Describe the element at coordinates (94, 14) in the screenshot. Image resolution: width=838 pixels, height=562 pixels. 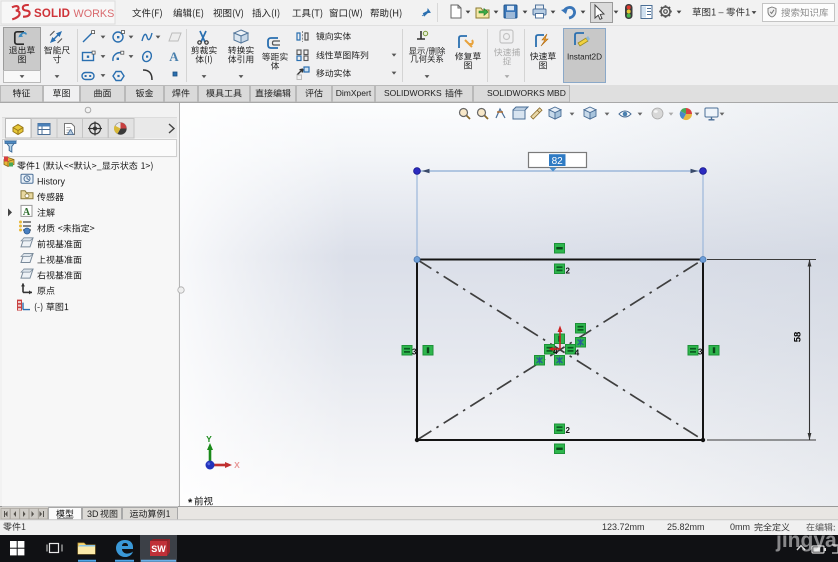
I see `svg-text: WORKS` at that location.